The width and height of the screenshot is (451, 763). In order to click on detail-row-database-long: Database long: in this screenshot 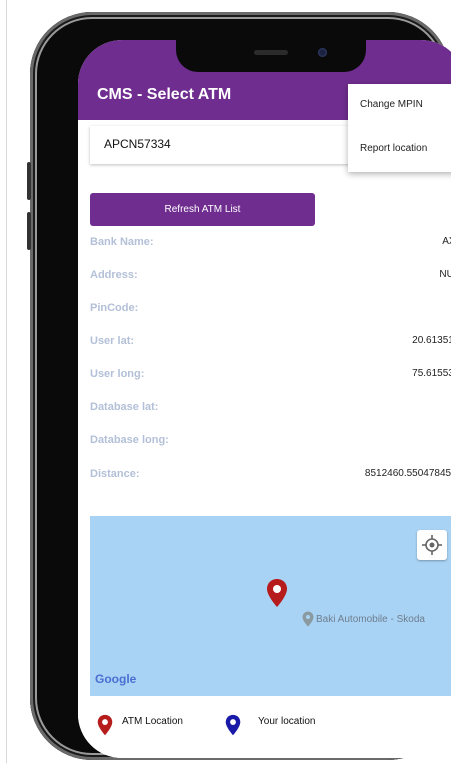, I will do `click(270, 444)`.